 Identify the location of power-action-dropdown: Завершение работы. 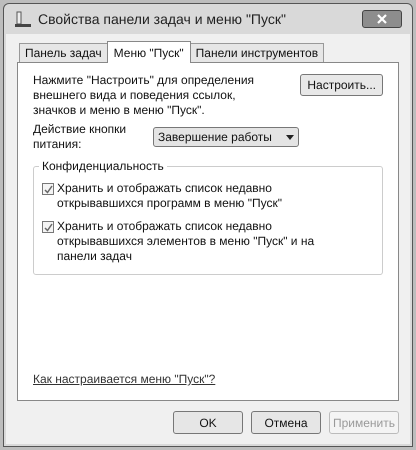
(226, 137).